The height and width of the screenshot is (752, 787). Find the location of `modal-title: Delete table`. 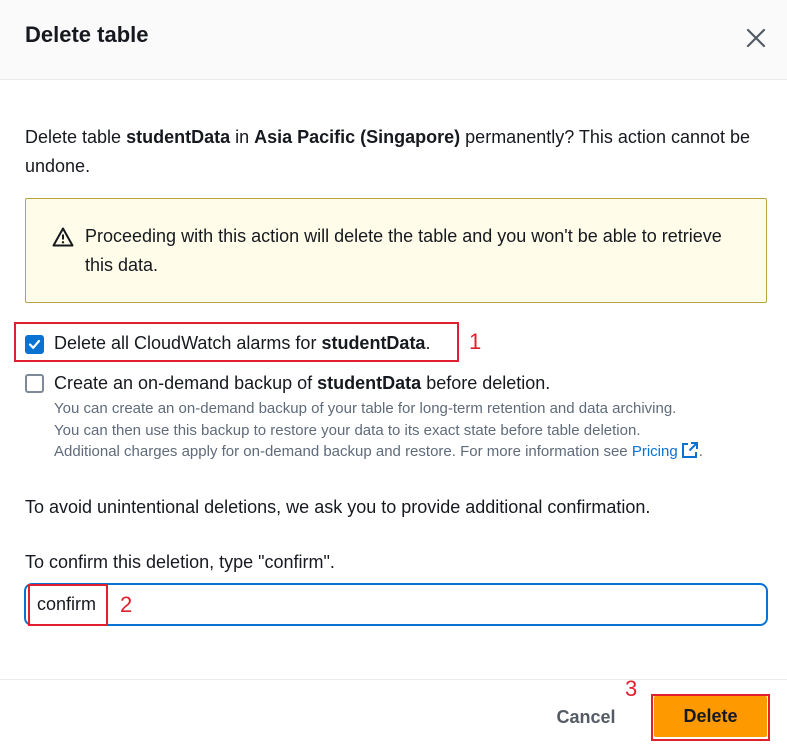

modal-title: Delete table is located at coordinates (87, 34).